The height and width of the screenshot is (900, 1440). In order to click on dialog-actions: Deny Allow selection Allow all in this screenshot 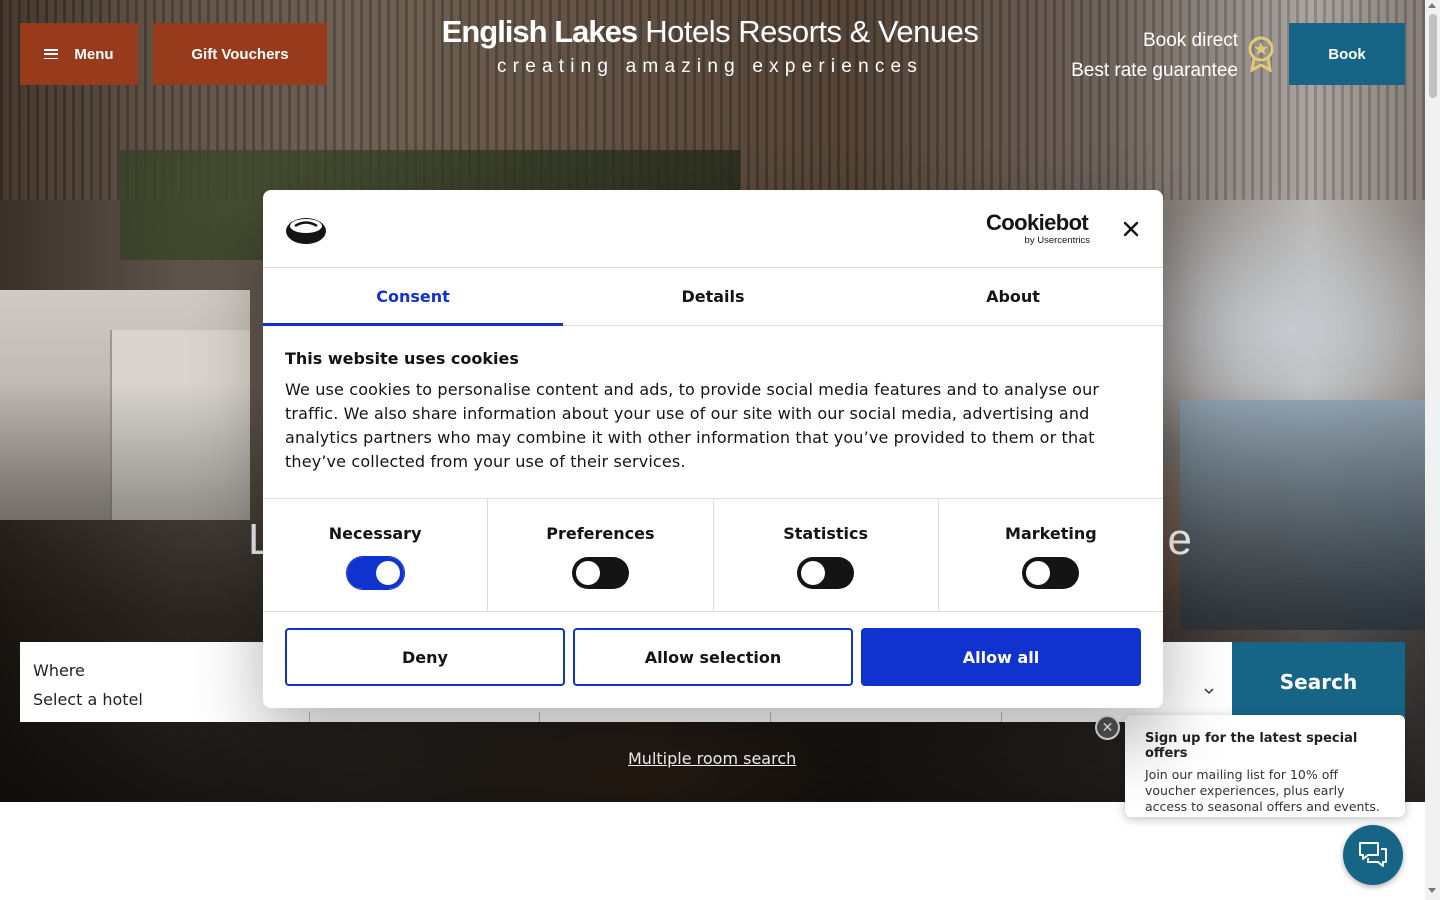, I will do `click(713, 657)`.